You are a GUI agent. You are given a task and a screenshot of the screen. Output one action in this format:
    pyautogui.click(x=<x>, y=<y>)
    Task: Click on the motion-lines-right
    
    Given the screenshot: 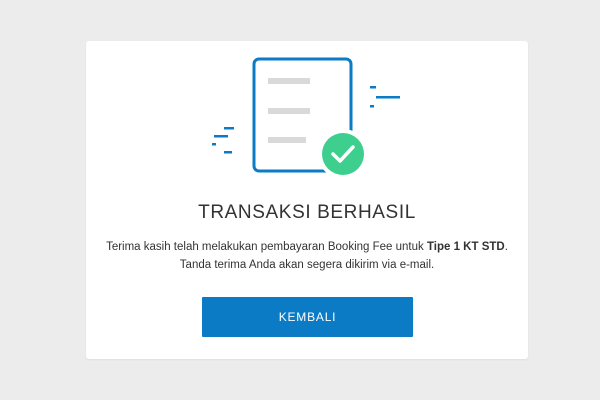 What is the action you would take?
    pyautogui.click(x=385, y=97)
    